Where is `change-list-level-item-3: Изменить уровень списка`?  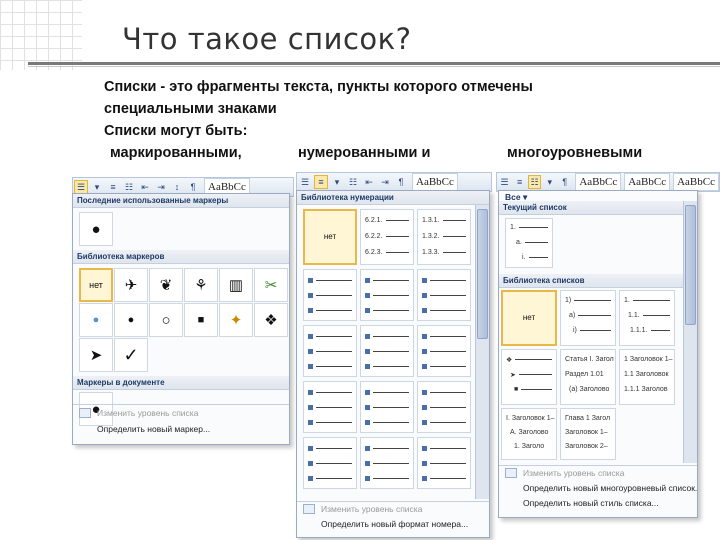
change-list-level-item-3: Изменить уровень списка is located at coordinates (564, 473).